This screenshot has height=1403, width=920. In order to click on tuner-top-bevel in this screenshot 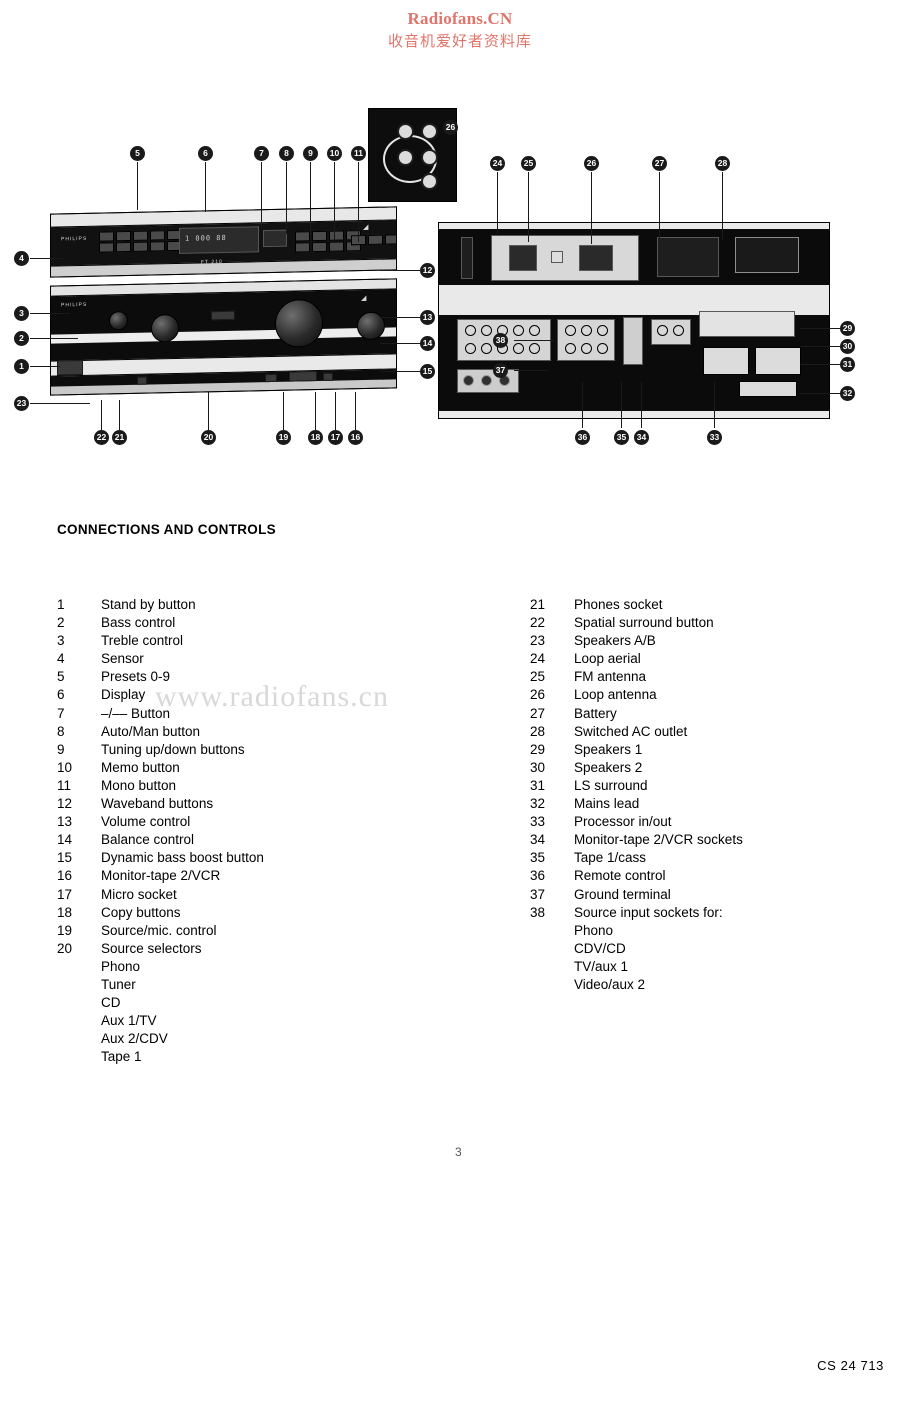, I will do `click(223, 217)`.